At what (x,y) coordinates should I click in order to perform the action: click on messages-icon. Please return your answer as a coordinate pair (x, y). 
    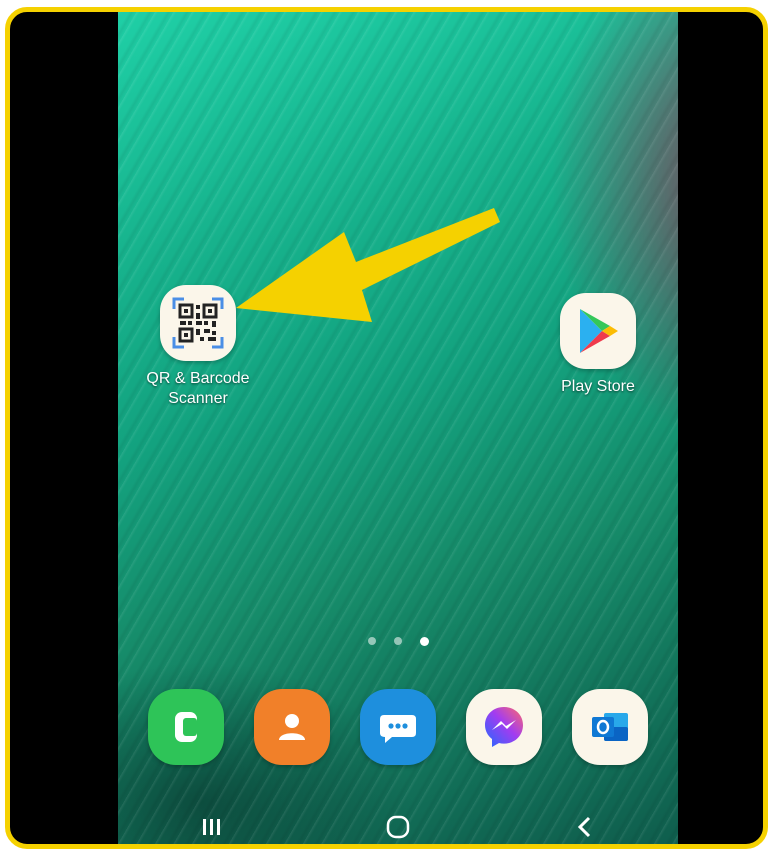
    Looking at the image, I should click on (398, 729).